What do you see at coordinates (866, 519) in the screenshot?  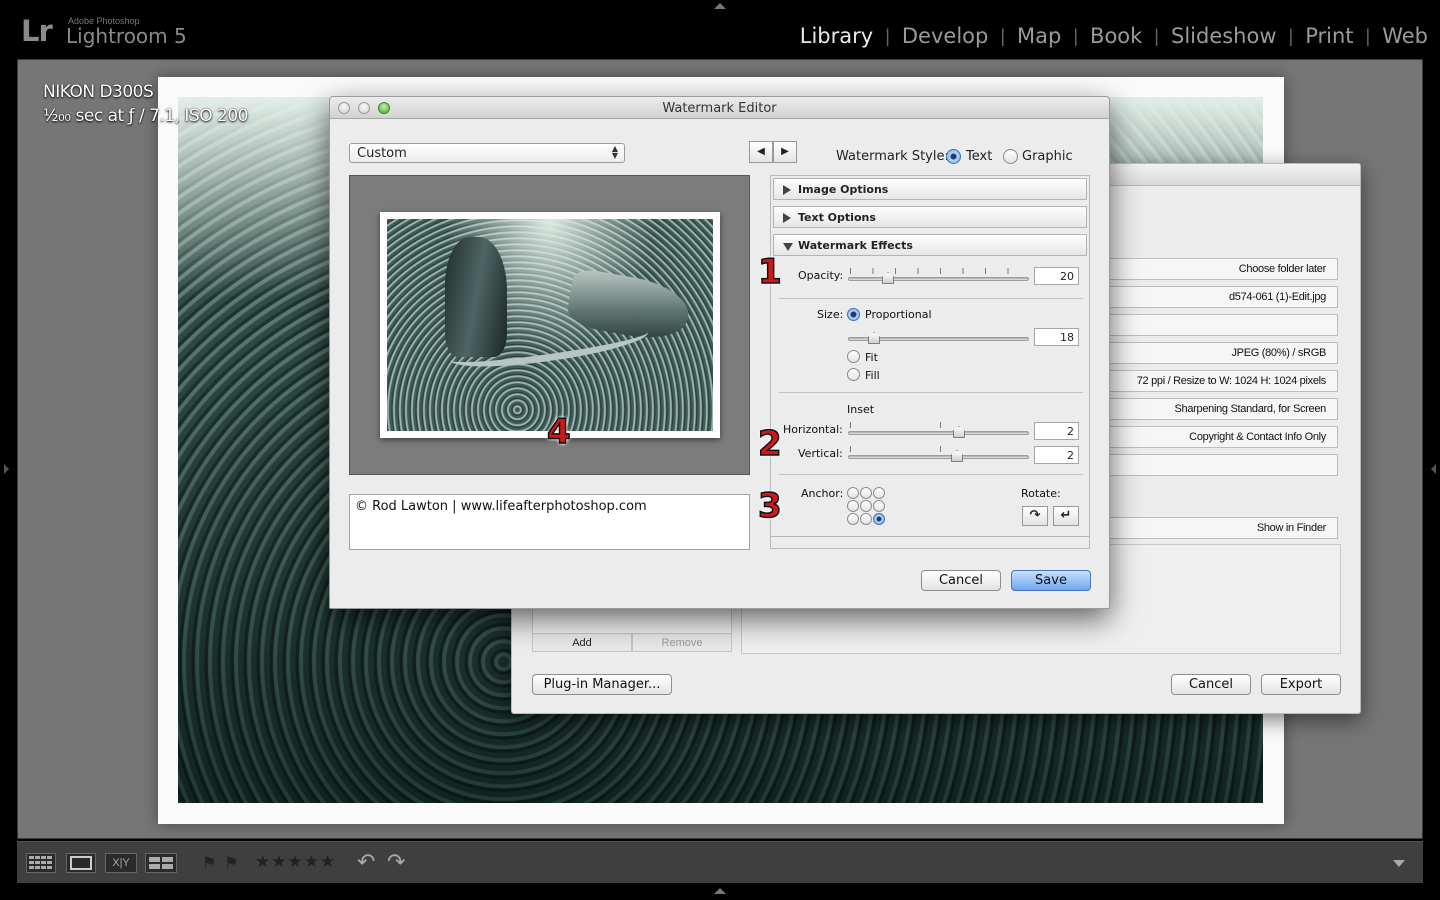 I see `anchor-bottom-center` at bounding box center [866, 519].